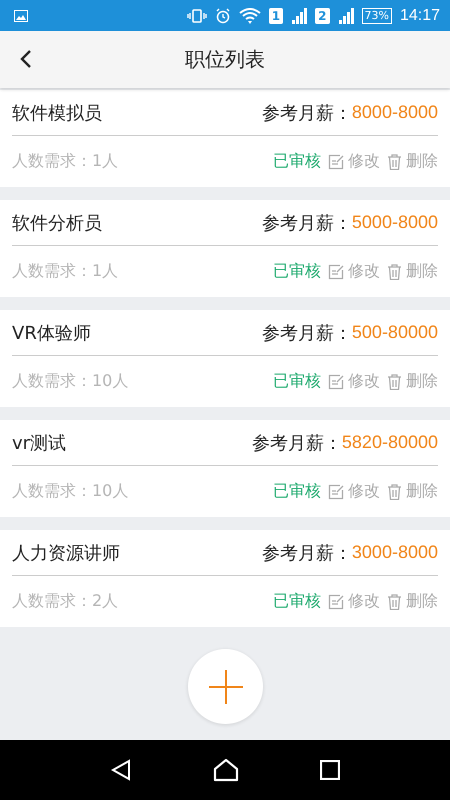 This screenshot has width=450, height=800. I want to click on page-title: 职位列表, so click(225, 59).